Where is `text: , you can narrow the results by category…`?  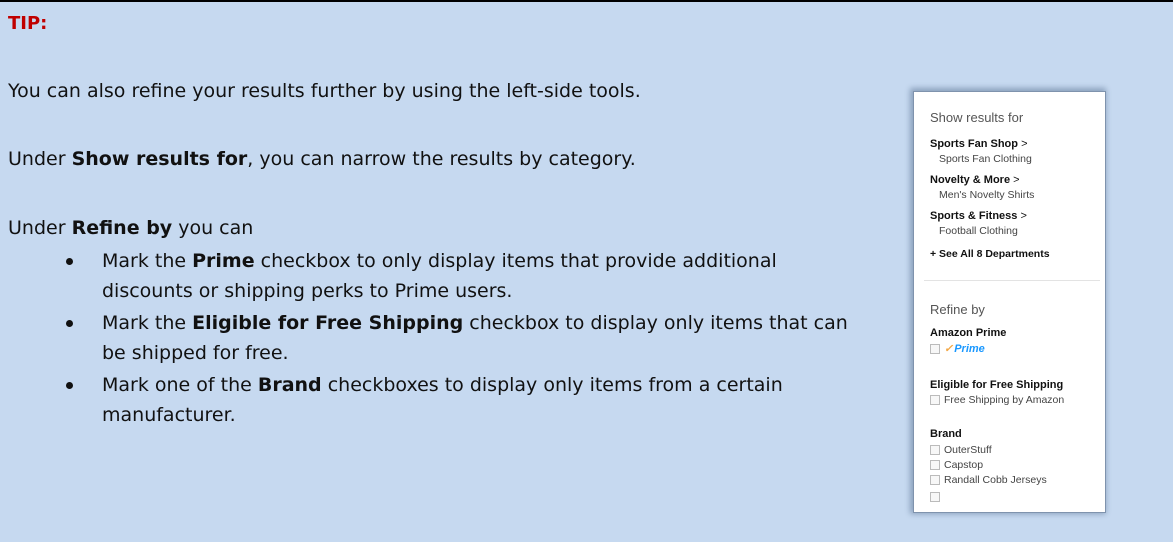 text: , you can narrow the results by category… is located at coordinates (441, 159).